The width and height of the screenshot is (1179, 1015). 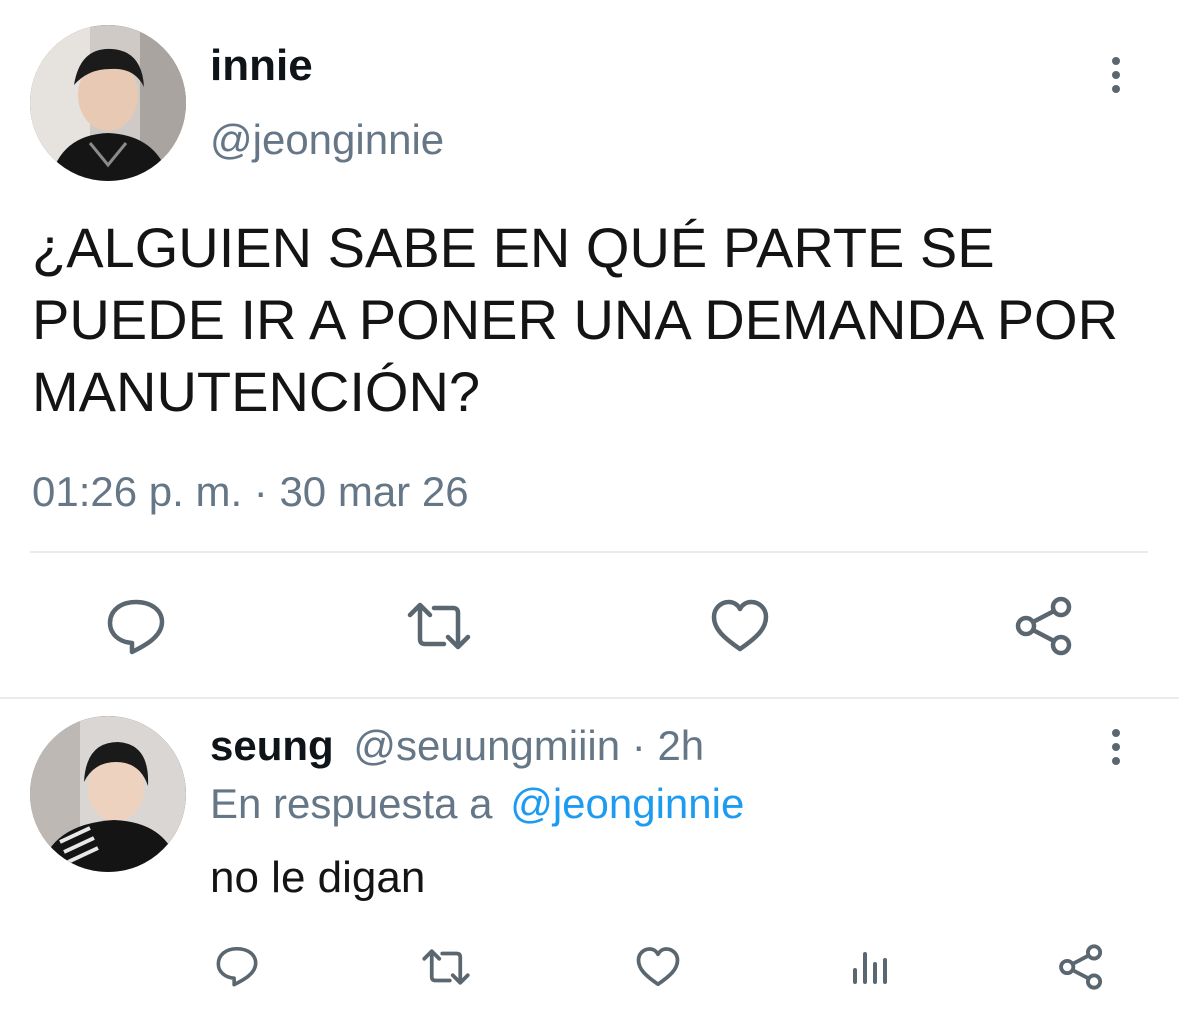 What do you see at coordinates (351, 803) in the screenshot?
I see `reply-context-prefix: En respuesta a` at bounding box center [351, 803].